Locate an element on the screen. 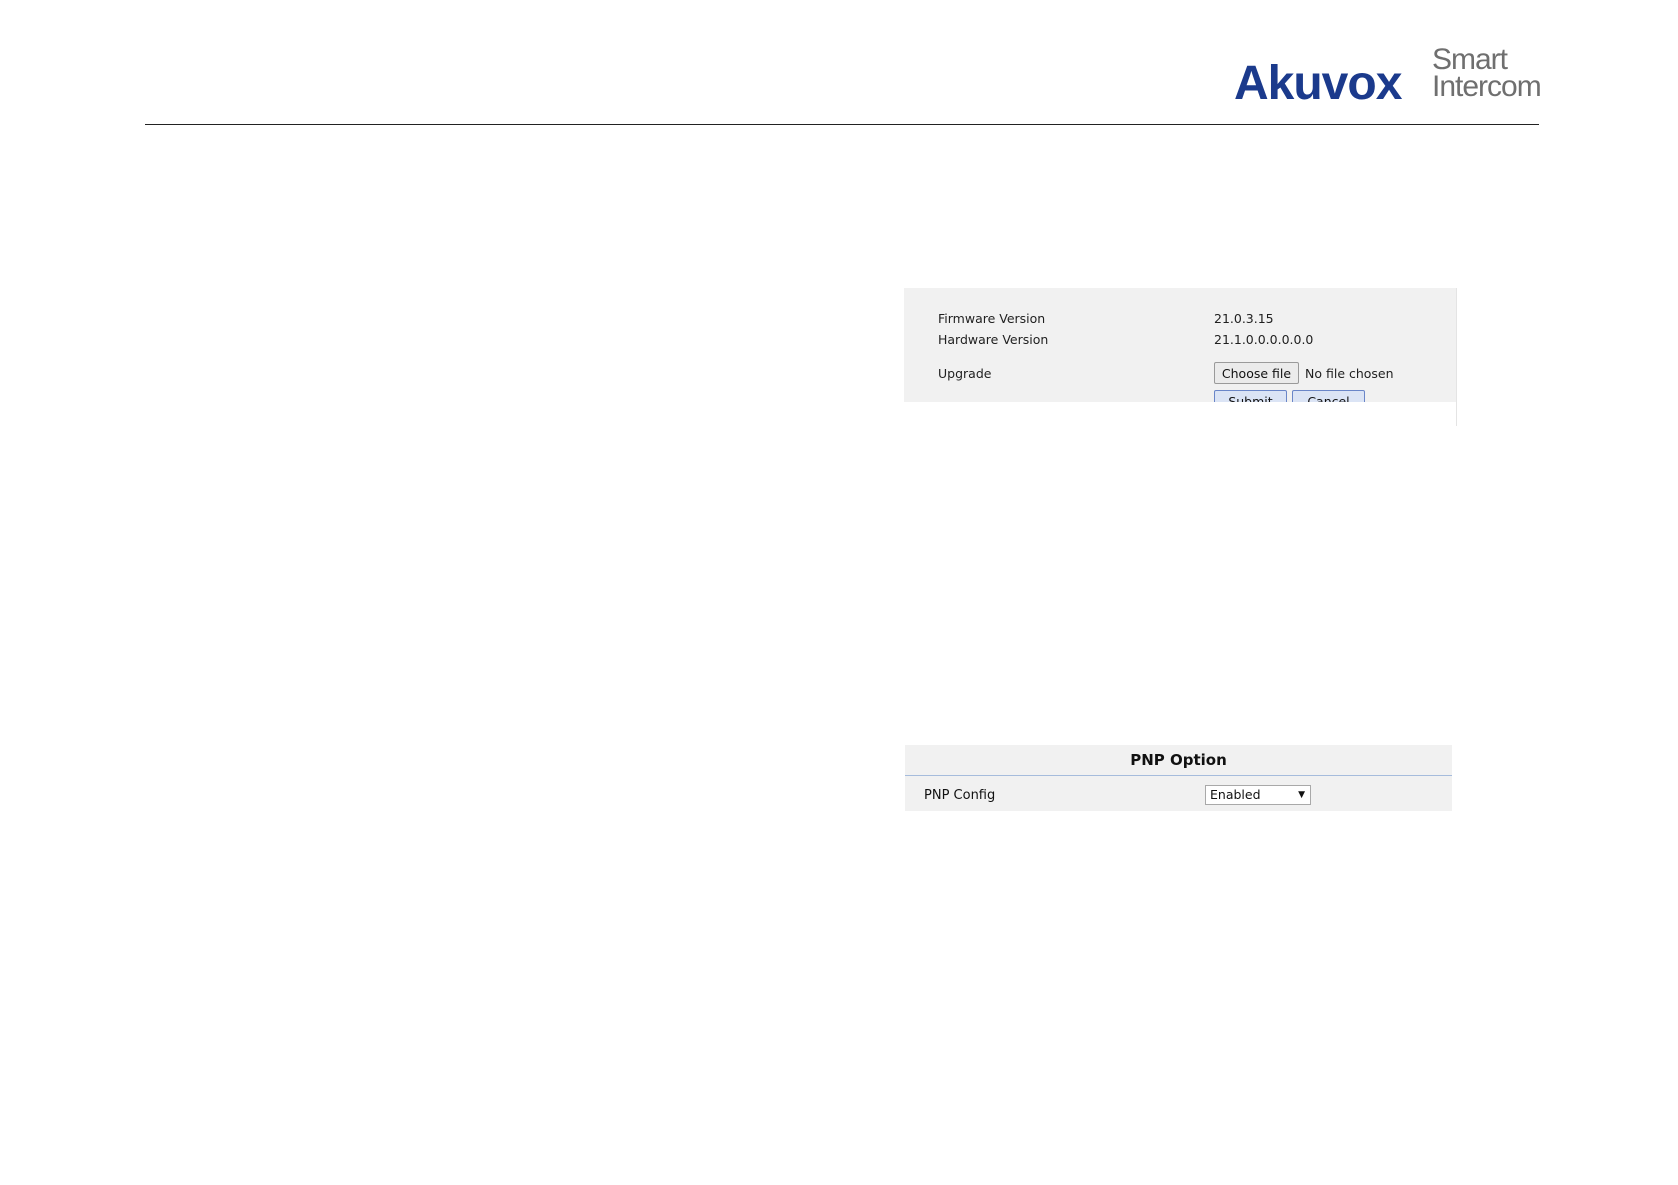 This screenshot has width=1678, height=1185. pnp-config-select: Enabled ▼ is located at coordinates (1258, 795).